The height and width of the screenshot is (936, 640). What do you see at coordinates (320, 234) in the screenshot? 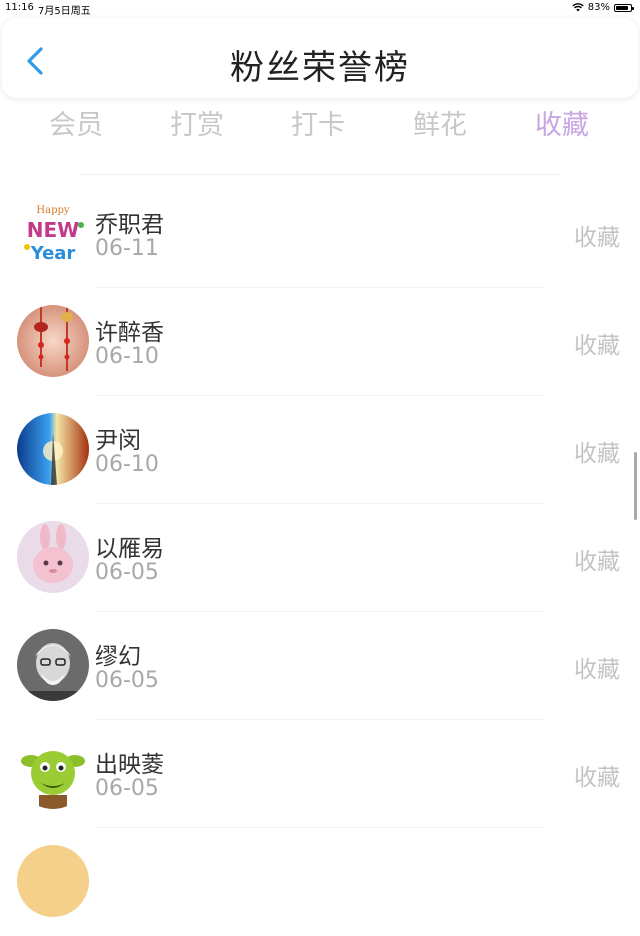
I see `list-item: Happy NEW Year 乔职君 06-11 收藏` at bounding box center [320, 234].